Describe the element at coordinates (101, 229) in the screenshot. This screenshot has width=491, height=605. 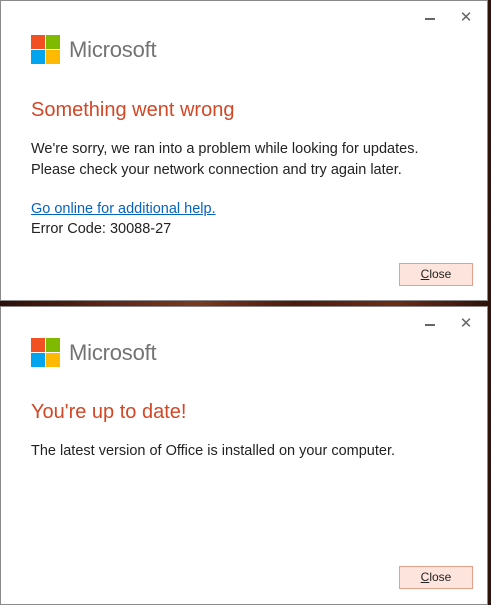
I see `error-code: Error Code: 30088-27` at that location.